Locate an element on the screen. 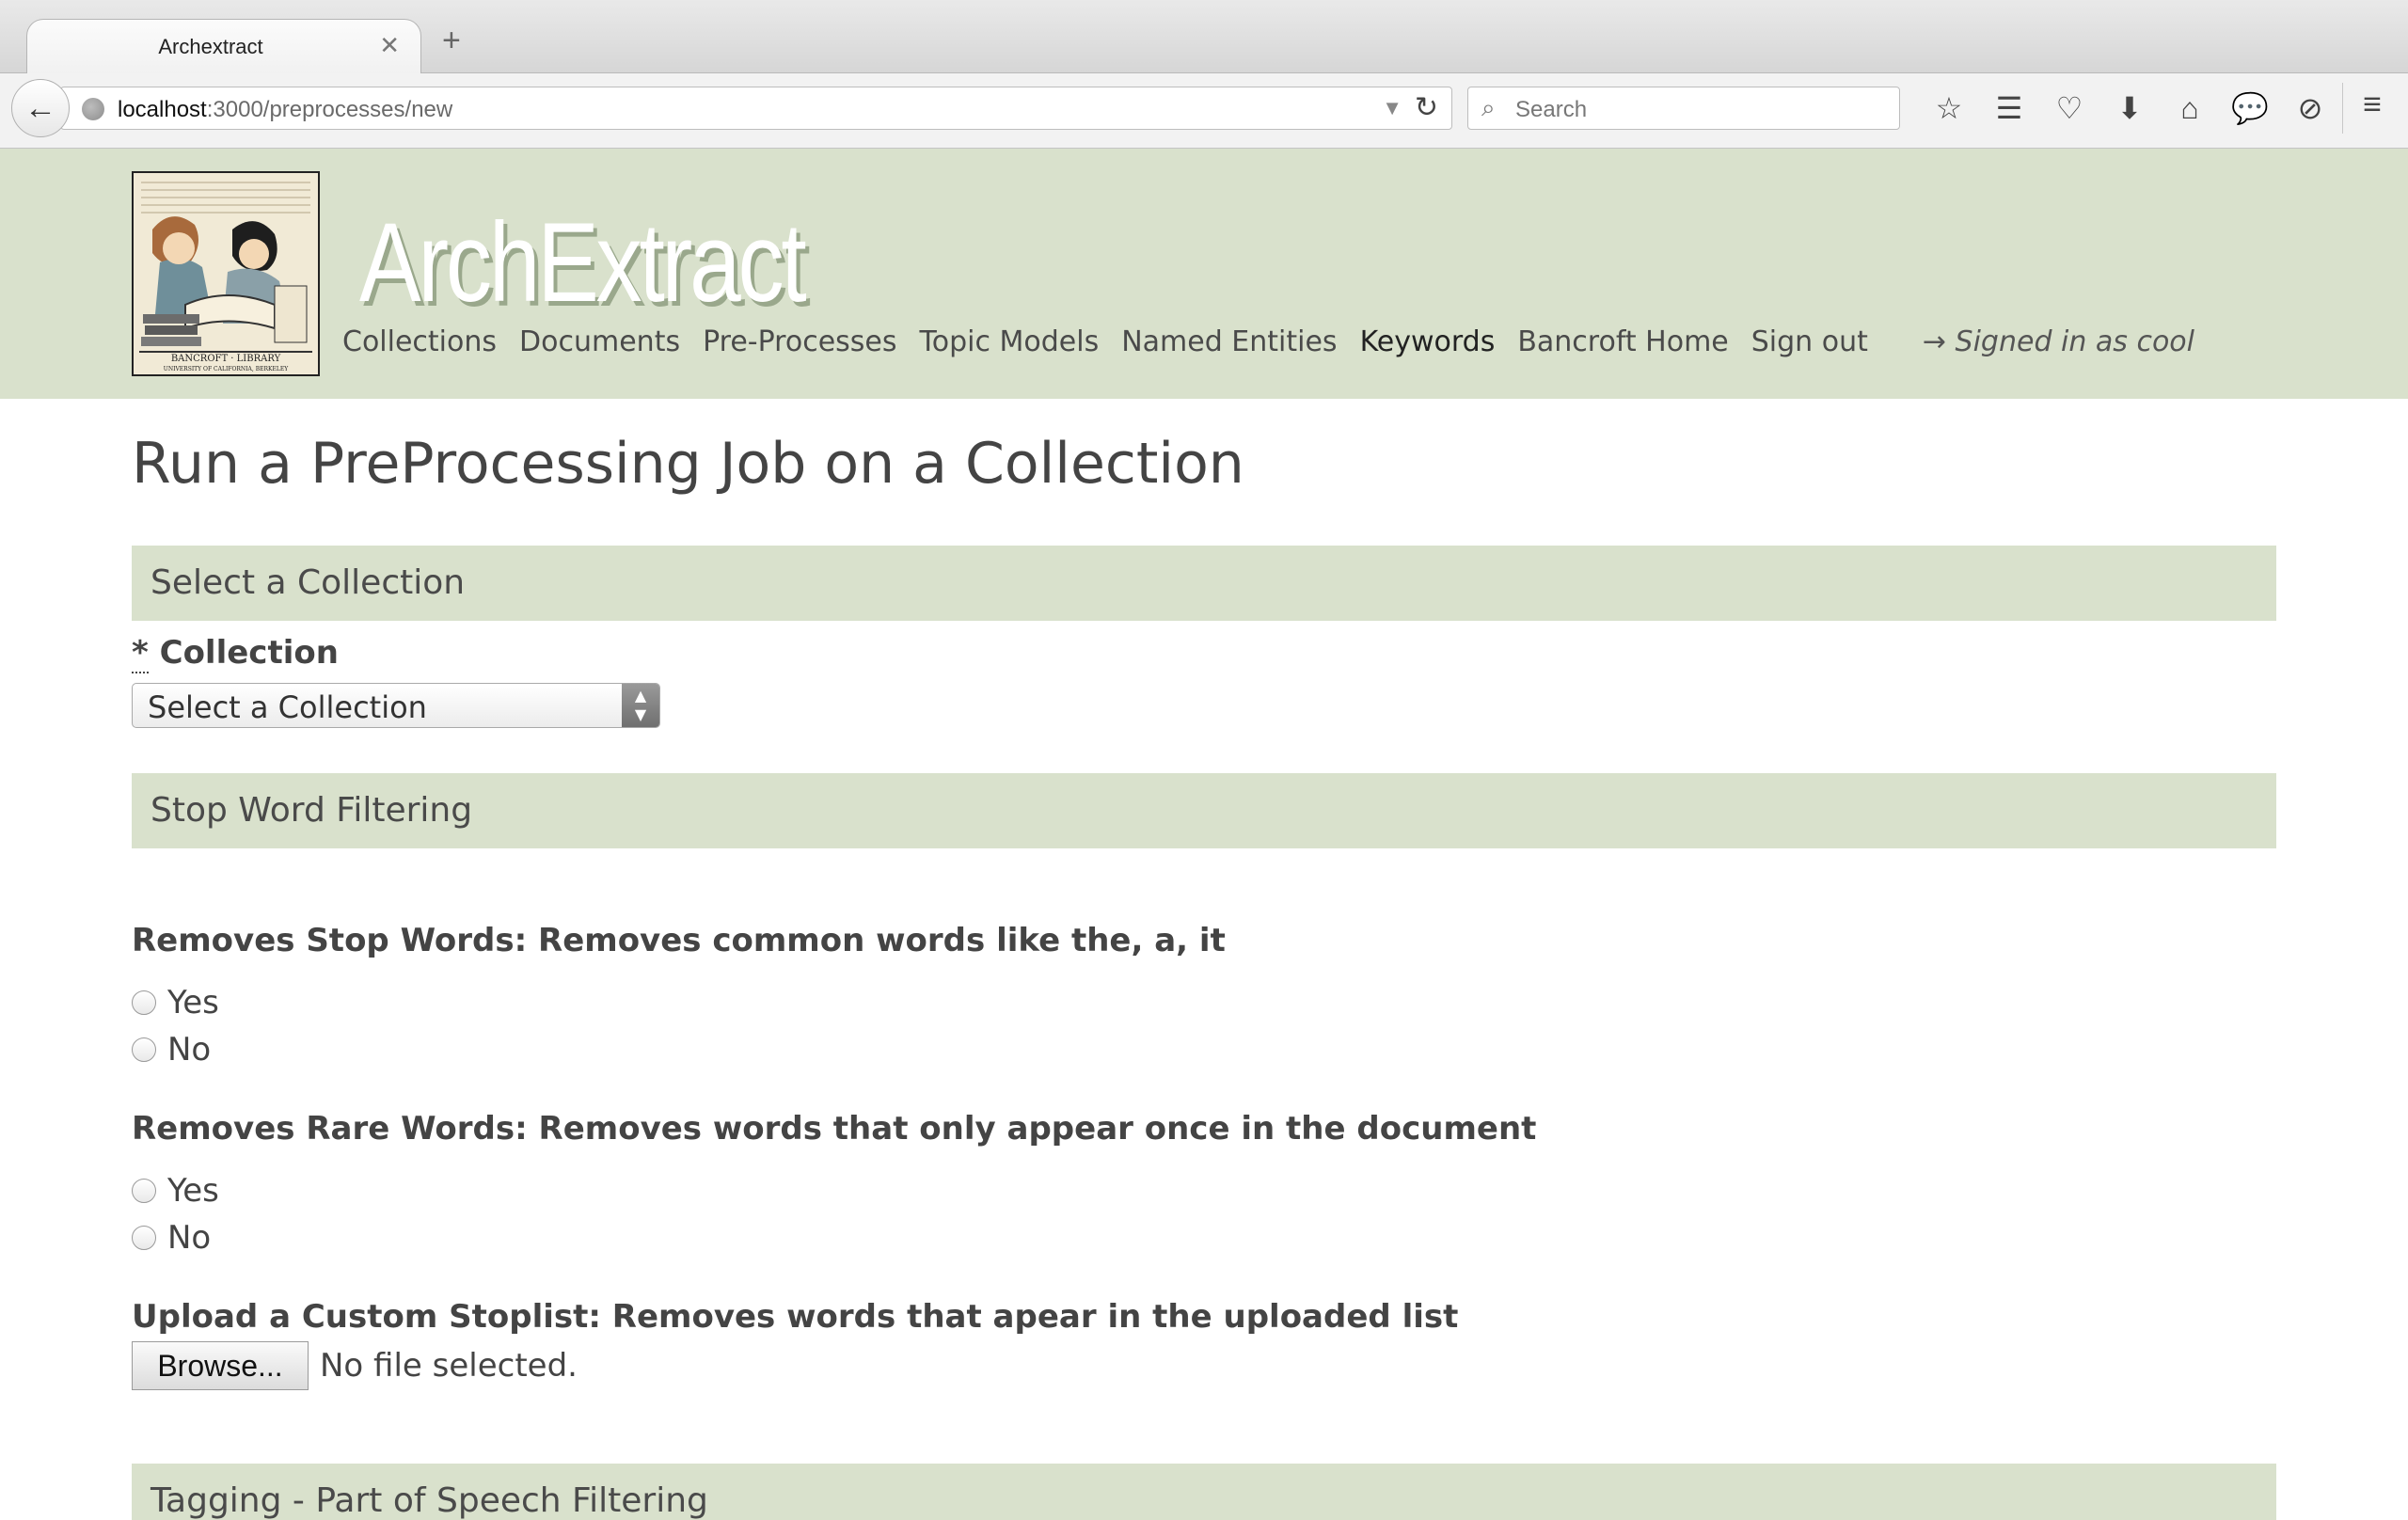  search-placeholder: Search is located at coordinates (1552, 109).